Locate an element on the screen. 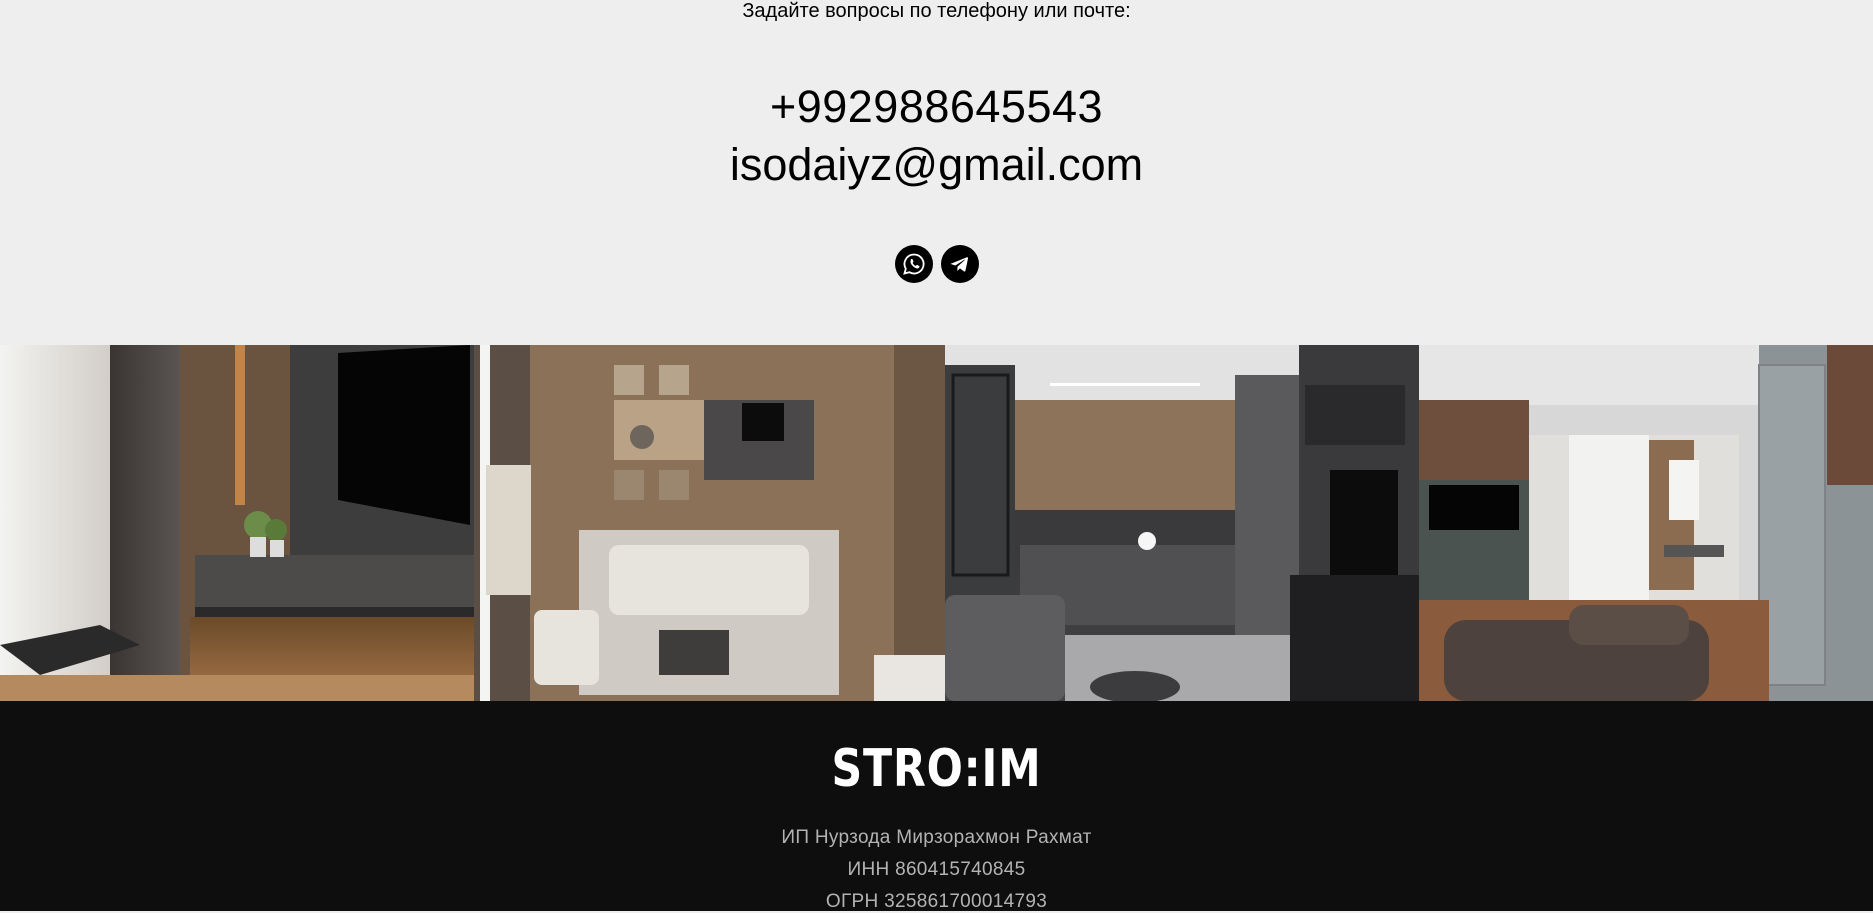 The height and width of the screenshot is (913, 1873). gallery-photo-sofa is located at coordinates (1646, 523).